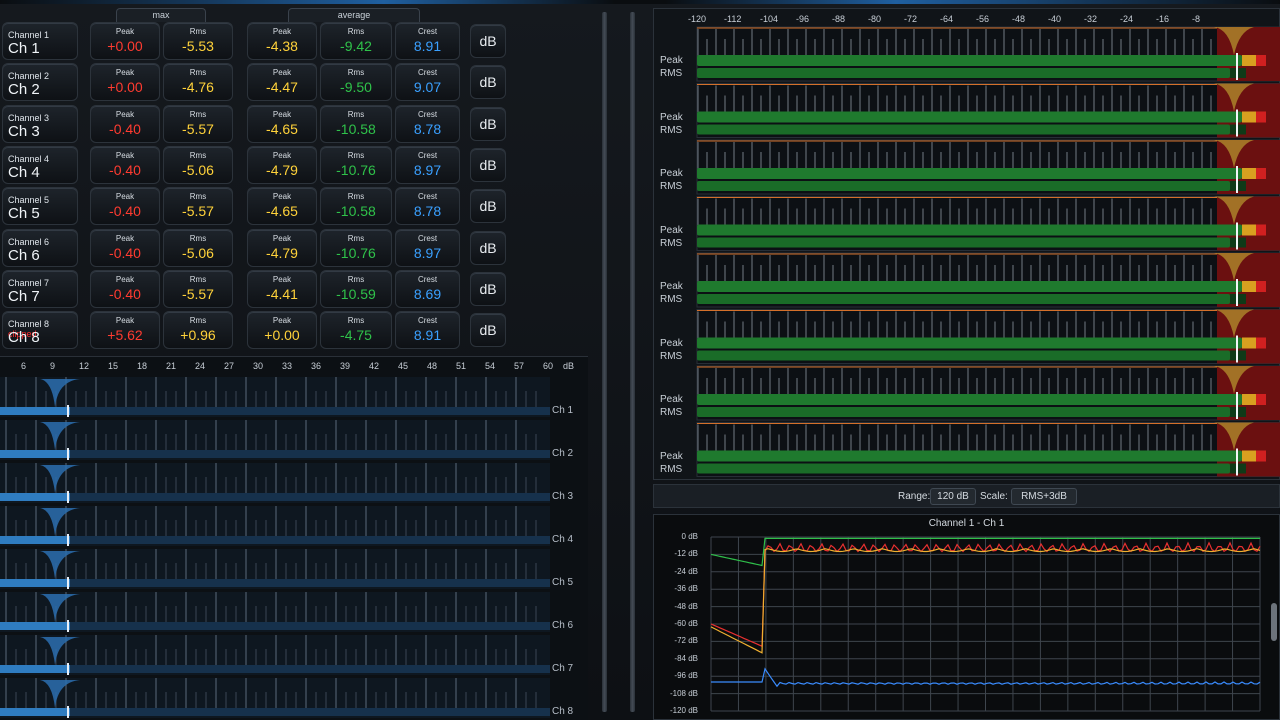  Describe the element at coordinates (356, 114) in the screenshot. I see `avg-rms-label: Rms` at that location.